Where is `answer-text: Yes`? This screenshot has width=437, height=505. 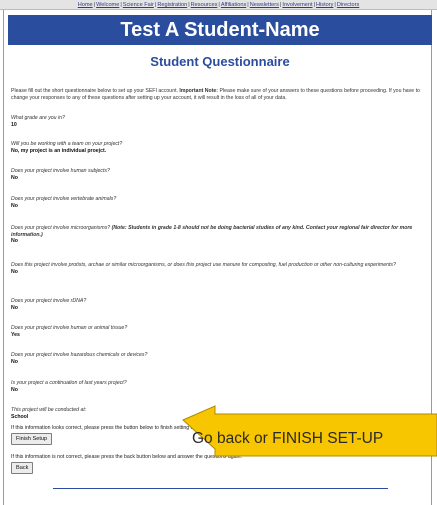 answer-text: Yes is located at coordinates (15, 334).